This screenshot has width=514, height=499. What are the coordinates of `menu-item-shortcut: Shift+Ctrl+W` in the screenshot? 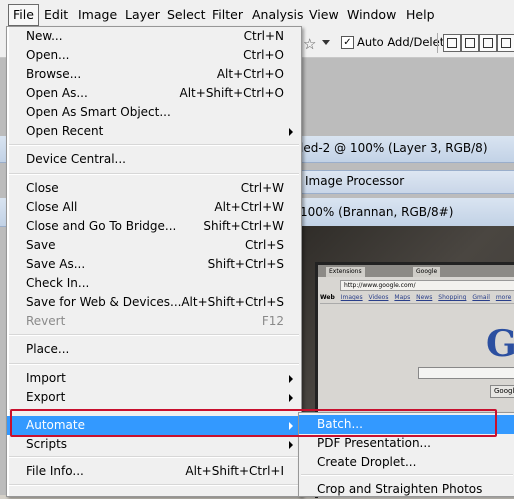 It's located at (243, 226).